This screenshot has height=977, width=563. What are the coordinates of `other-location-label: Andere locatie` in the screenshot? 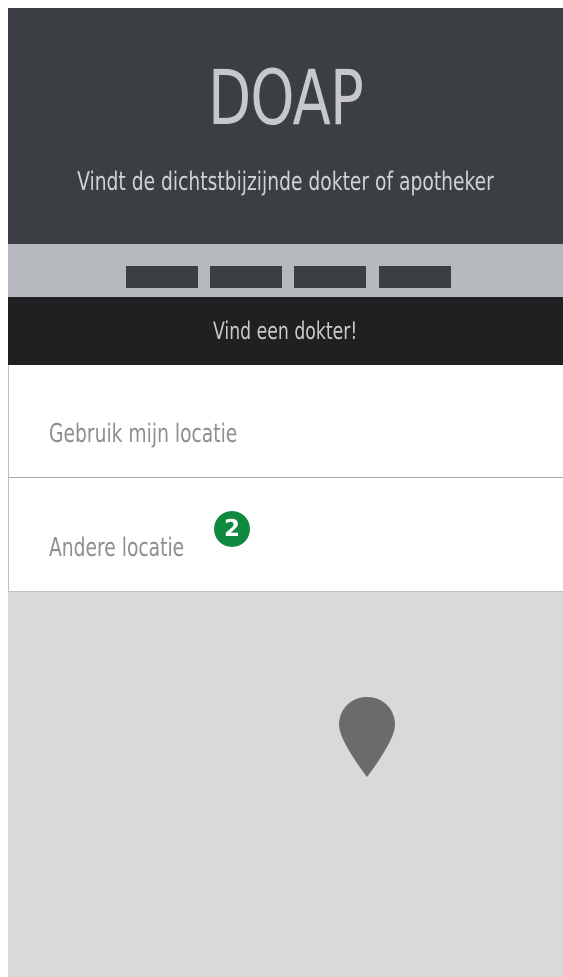 It's located at (117, 548).